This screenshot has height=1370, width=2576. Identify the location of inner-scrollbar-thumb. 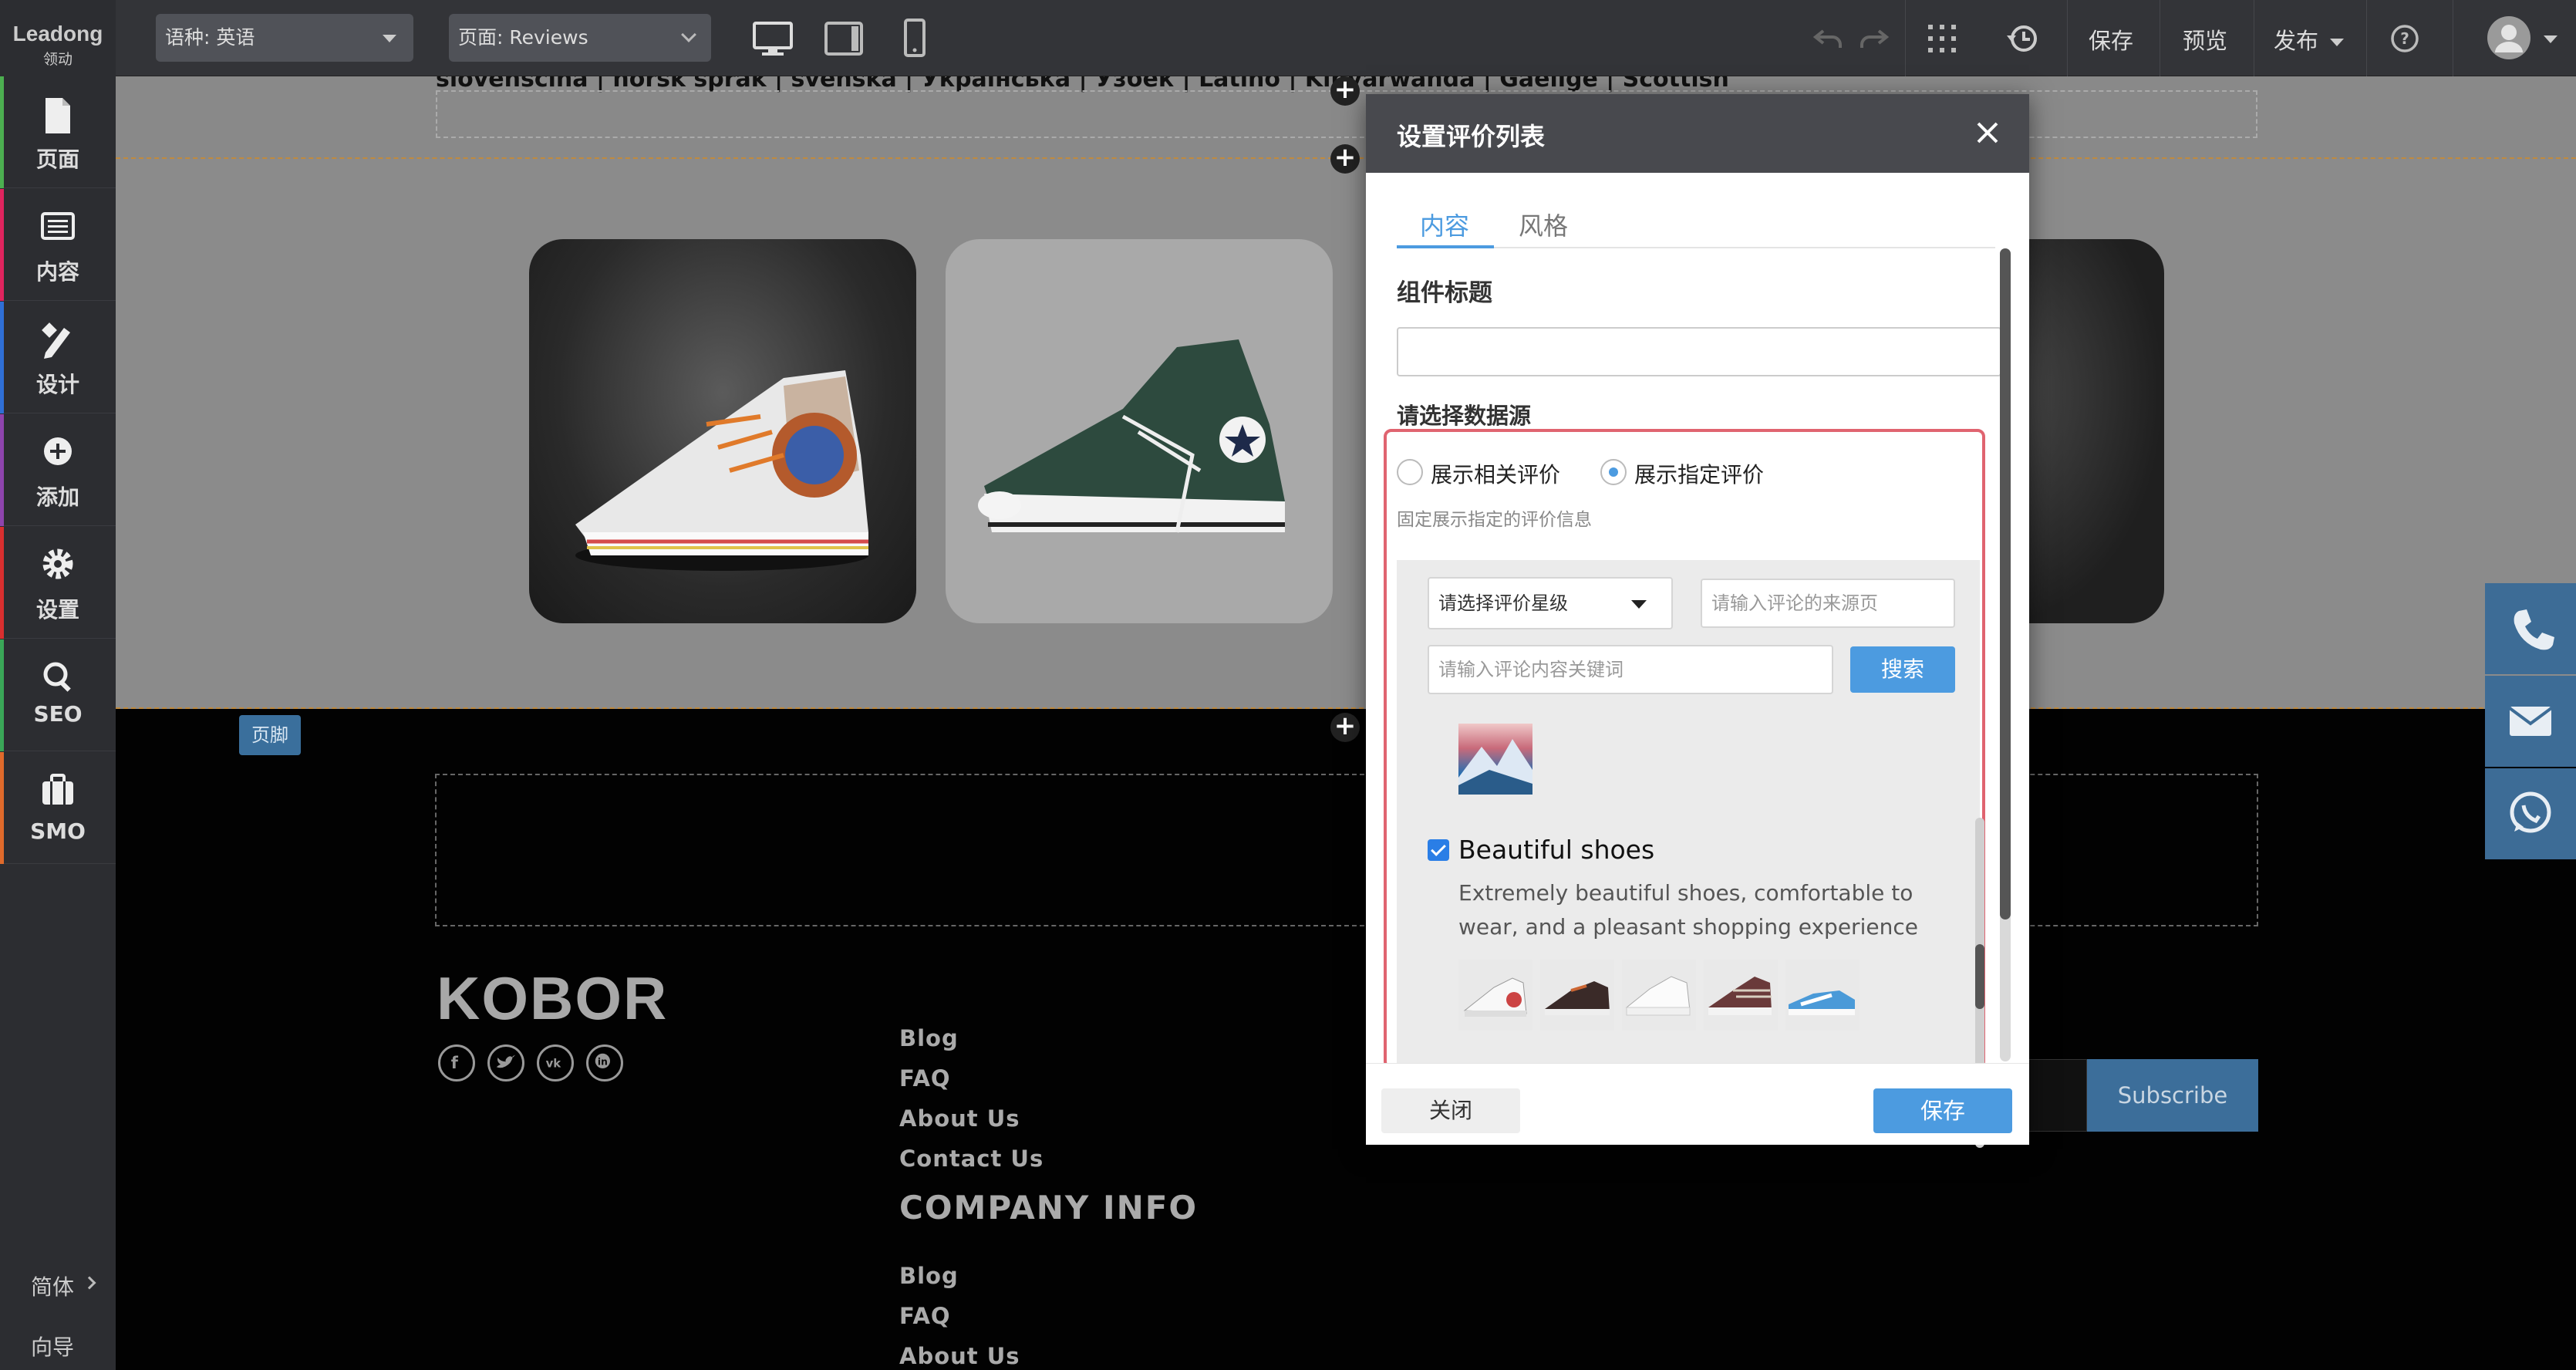
(1979, 977).